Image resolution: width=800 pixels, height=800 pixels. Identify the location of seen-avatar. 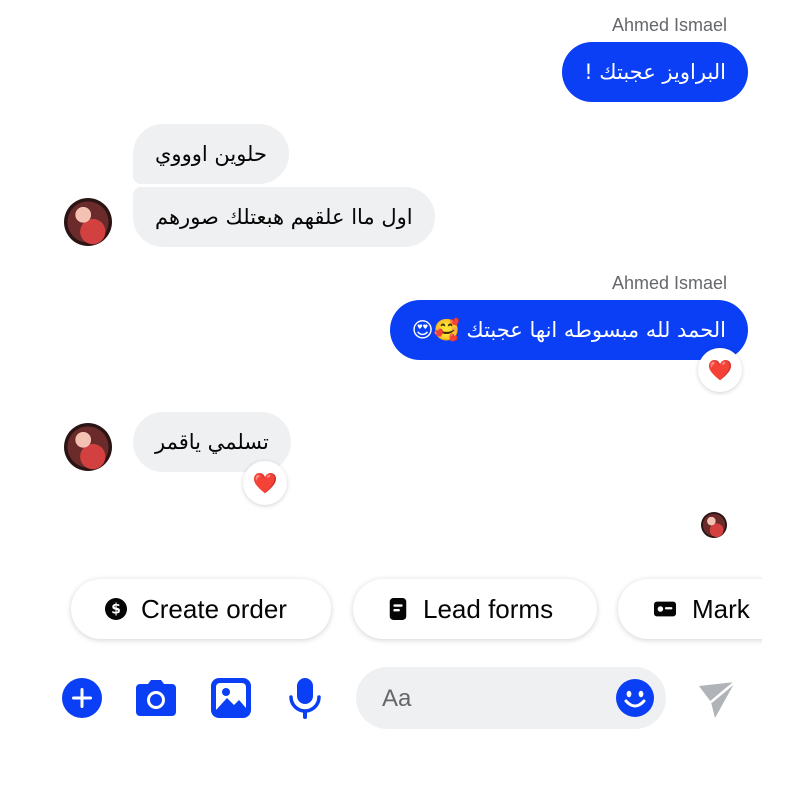
(714, 525).